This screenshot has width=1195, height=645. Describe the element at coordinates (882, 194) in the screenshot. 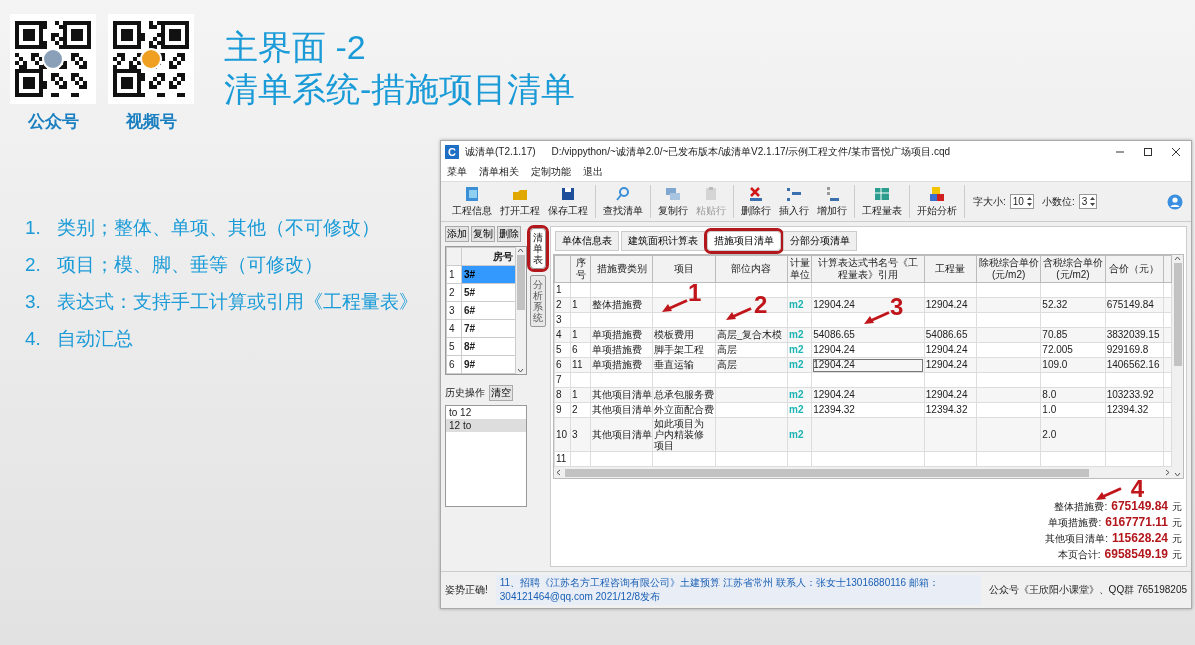

I see `table-icon` at that location.